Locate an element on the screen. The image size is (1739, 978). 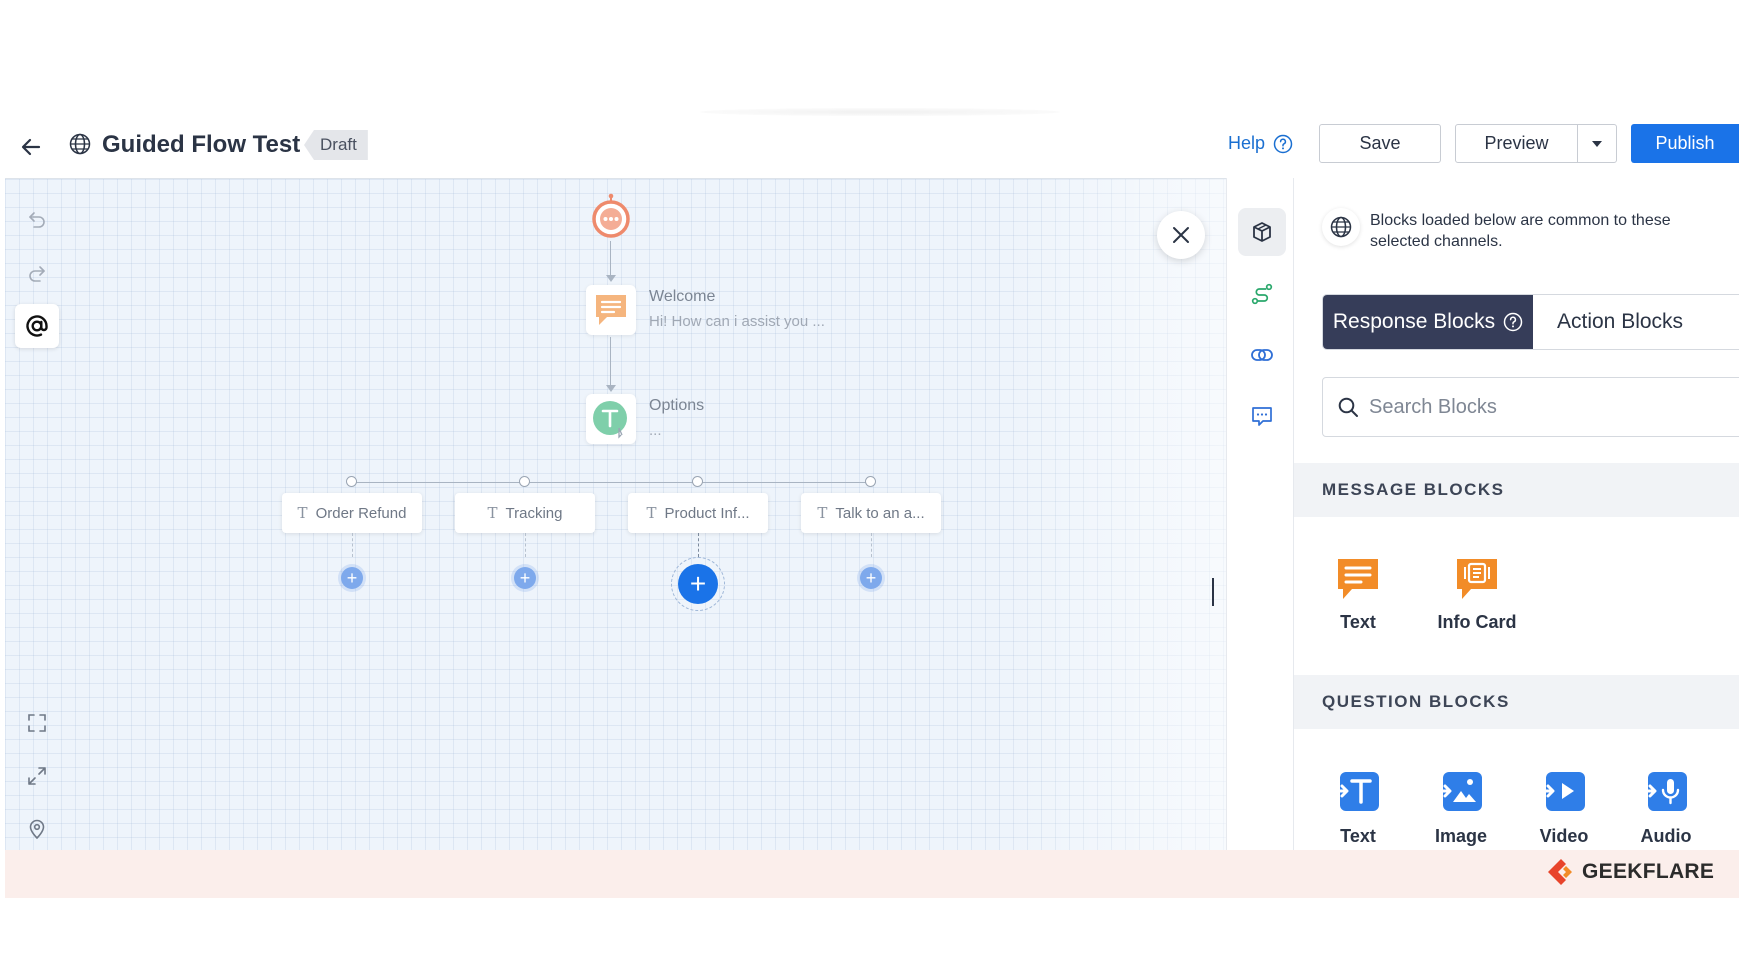
panel-rail is located at coordinates (1260, 514).